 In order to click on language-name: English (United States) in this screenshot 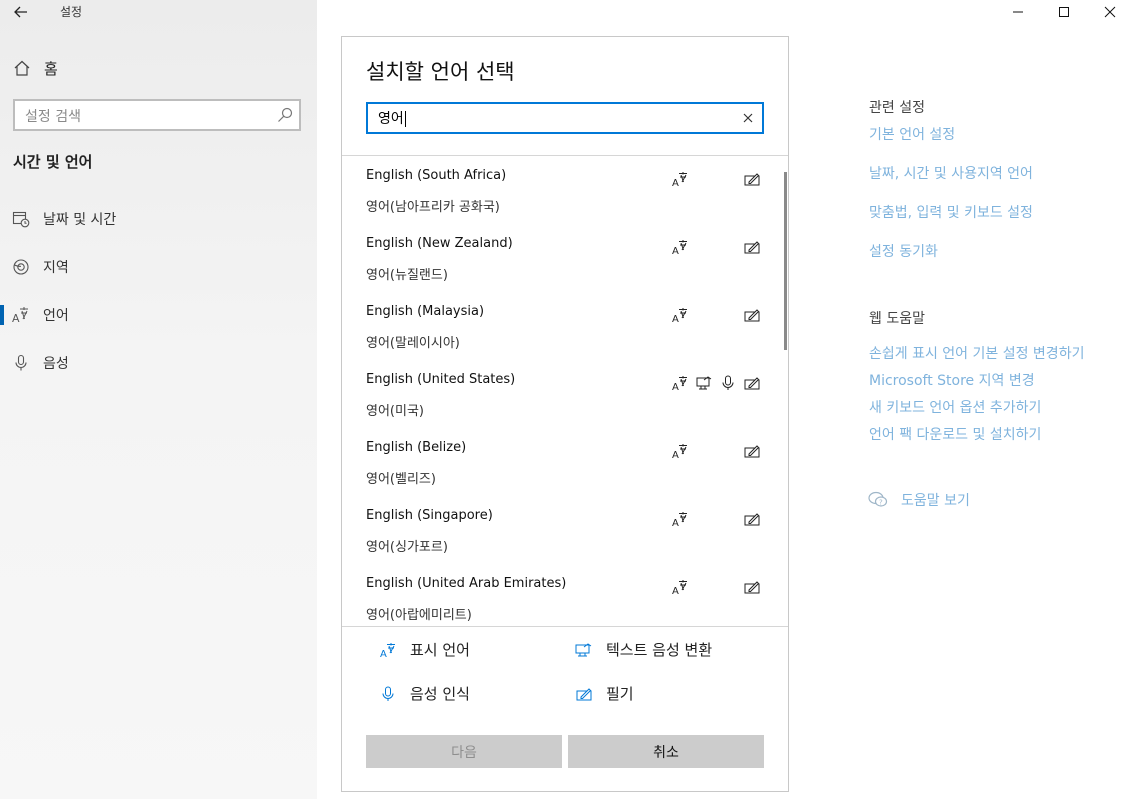, I will do `click(441, 379)`.